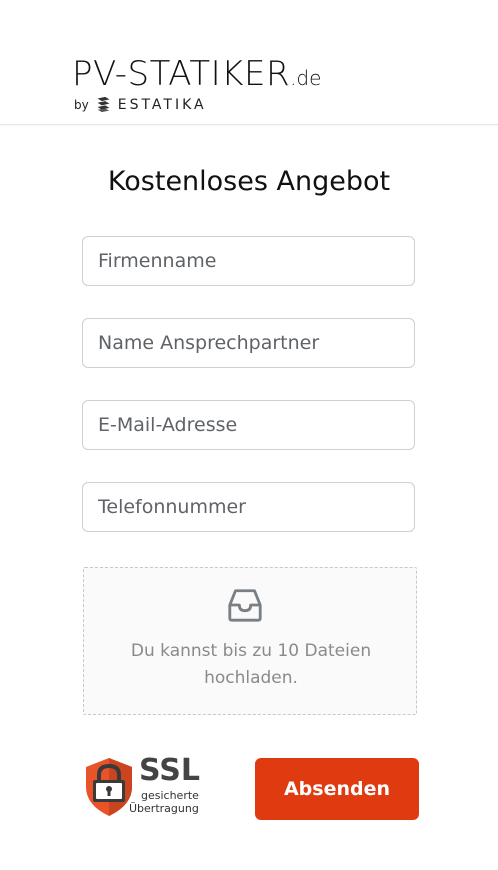  I want to click on email-input, so click(248, 425).